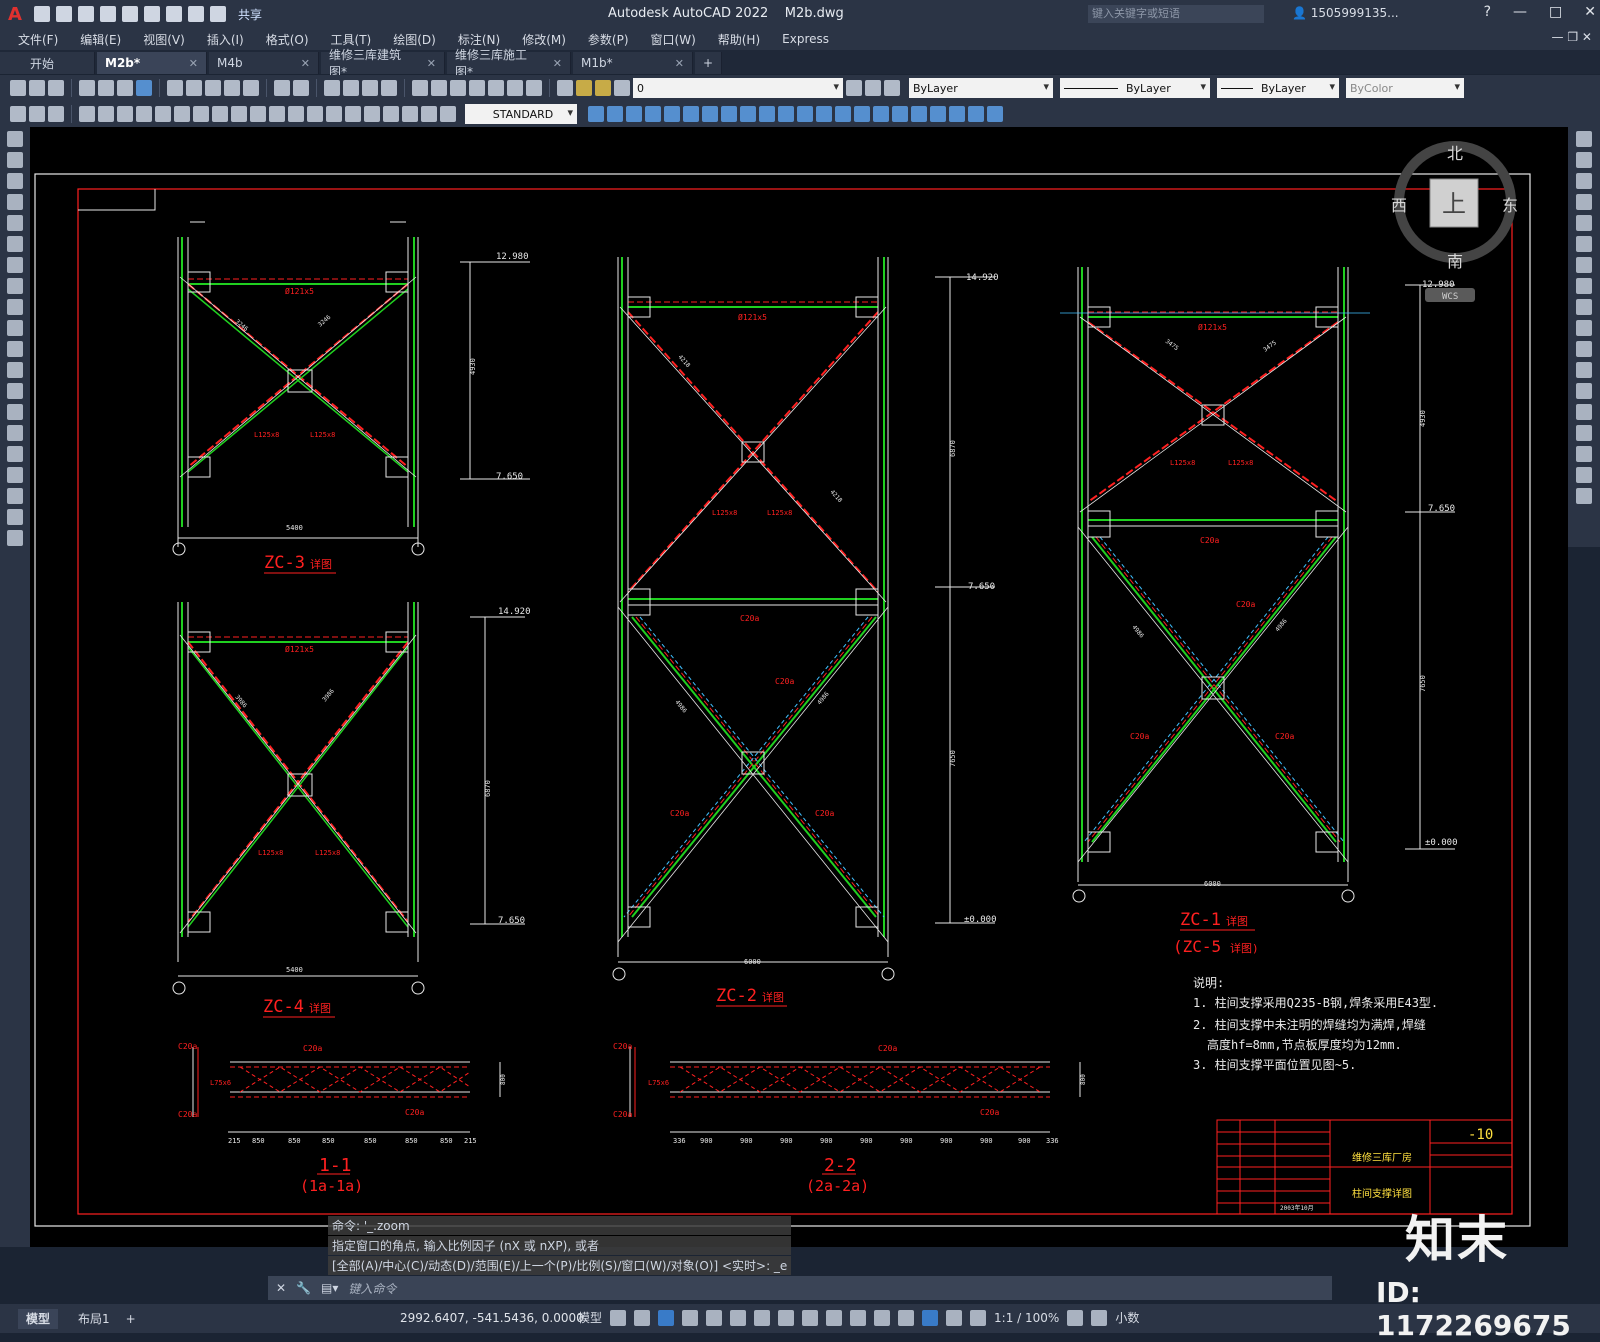 The height and width of the screenshot is (1342, 1600). What do you see at coordinates (805, 114) in the screenshot?
I see `ucs-previous-icon` at bounding box center [805, 114].